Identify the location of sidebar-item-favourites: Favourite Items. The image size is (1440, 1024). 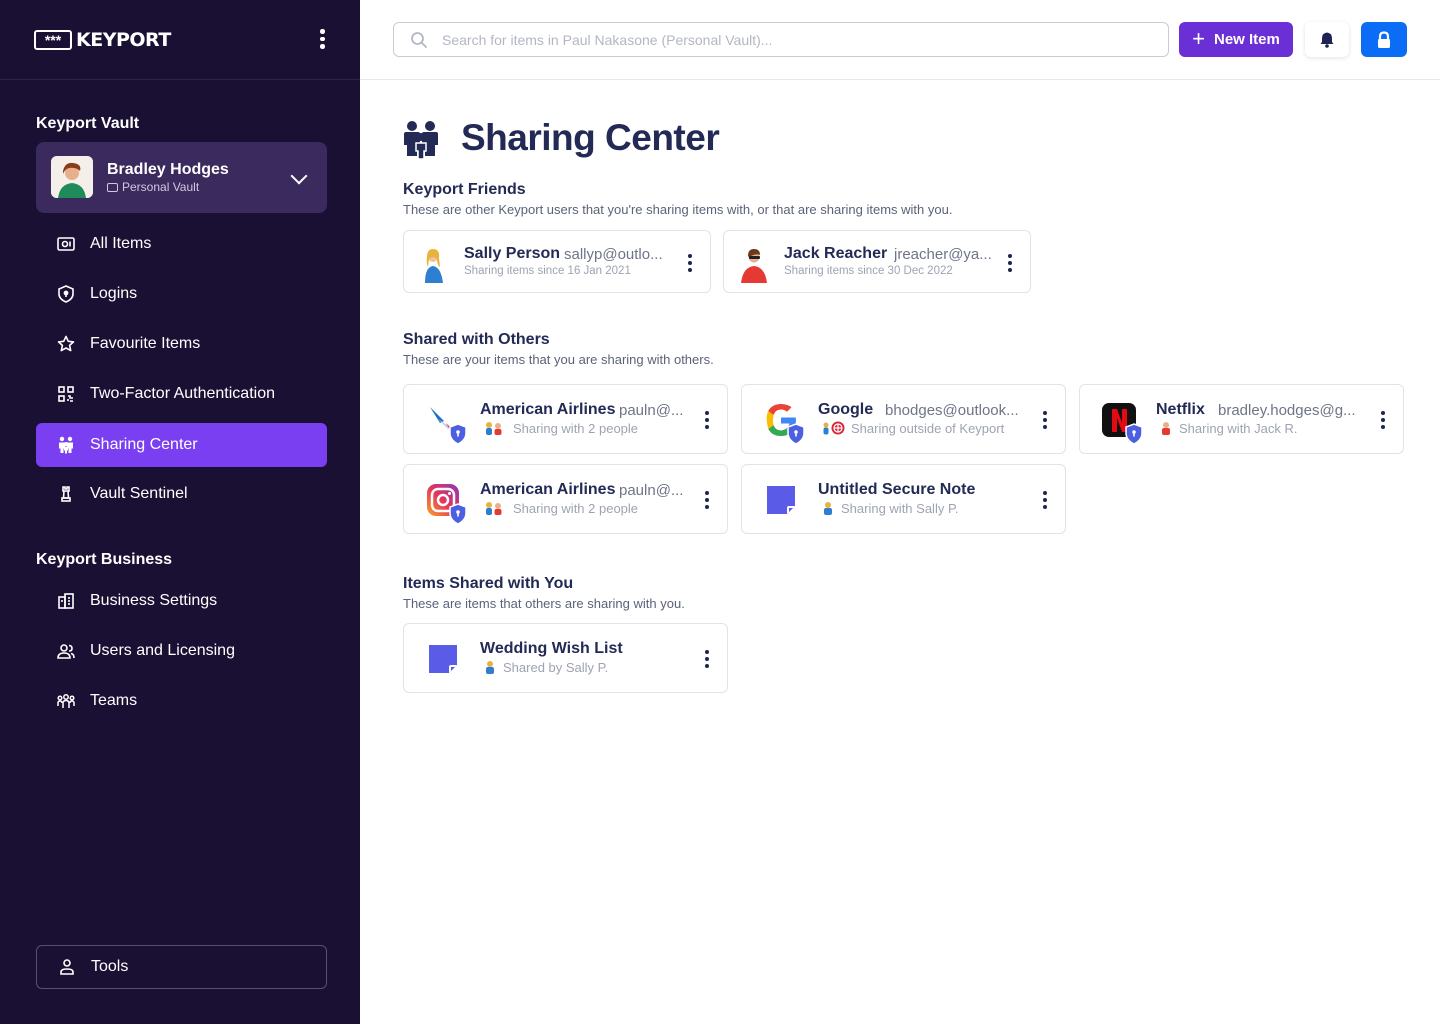
(181, 344).